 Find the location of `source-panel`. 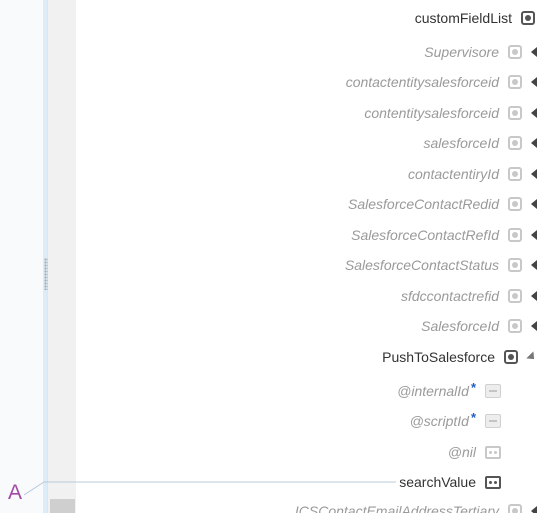

source-panel is located at coordinates (22, 256).